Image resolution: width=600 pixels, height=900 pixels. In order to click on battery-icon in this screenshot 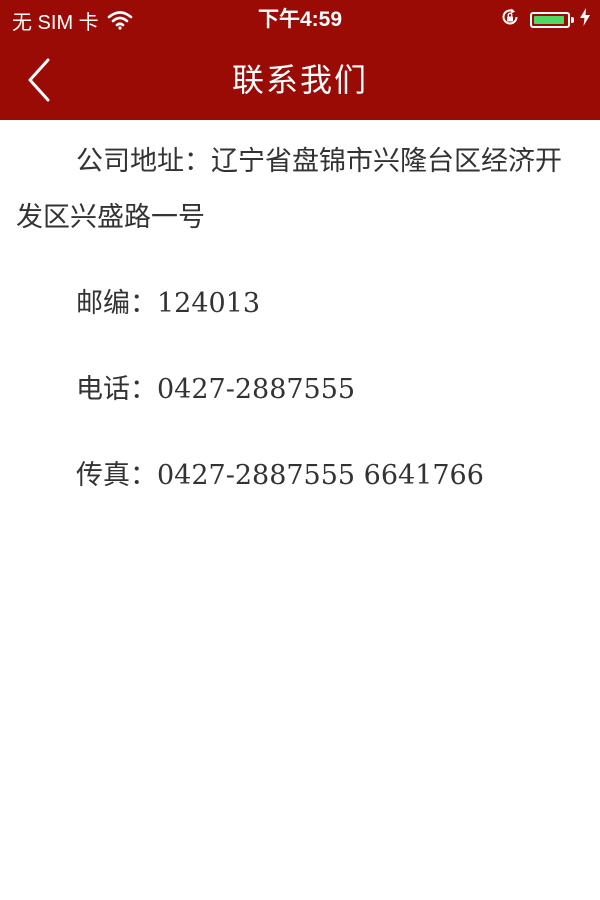, I will do `click(552, 20)`.